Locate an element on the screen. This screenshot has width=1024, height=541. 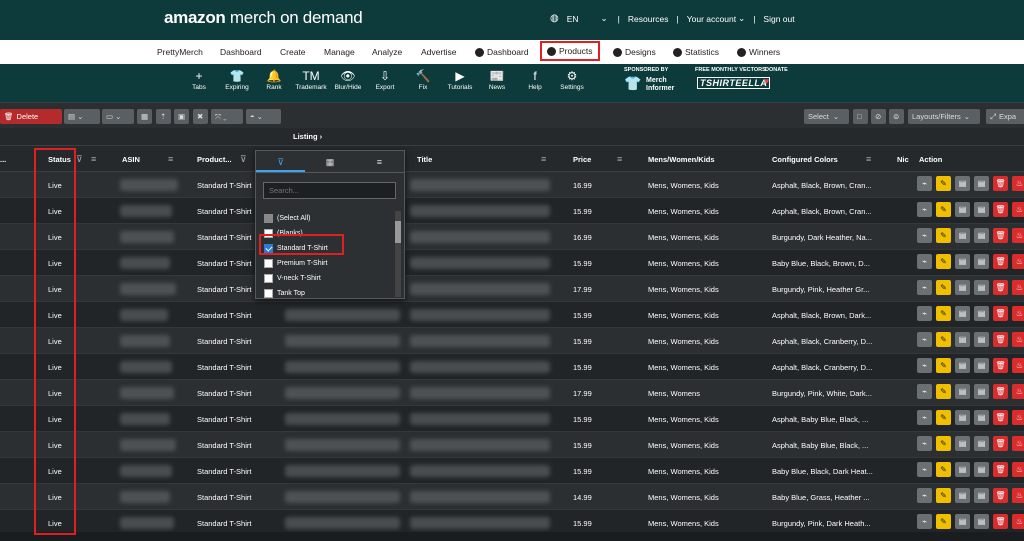
resources-link: Resources is located at coordinates (648, 19).